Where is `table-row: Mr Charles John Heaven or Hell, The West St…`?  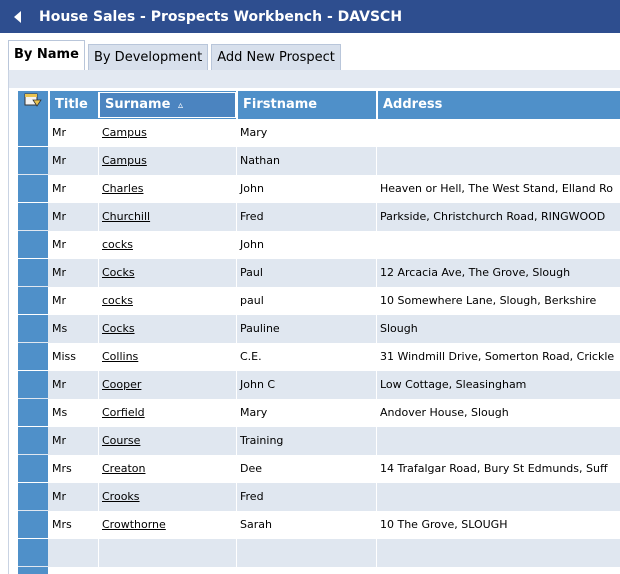
table-row: Mr Charles John Heaven or Hell, The West St… is located at coordinates (319, 189).